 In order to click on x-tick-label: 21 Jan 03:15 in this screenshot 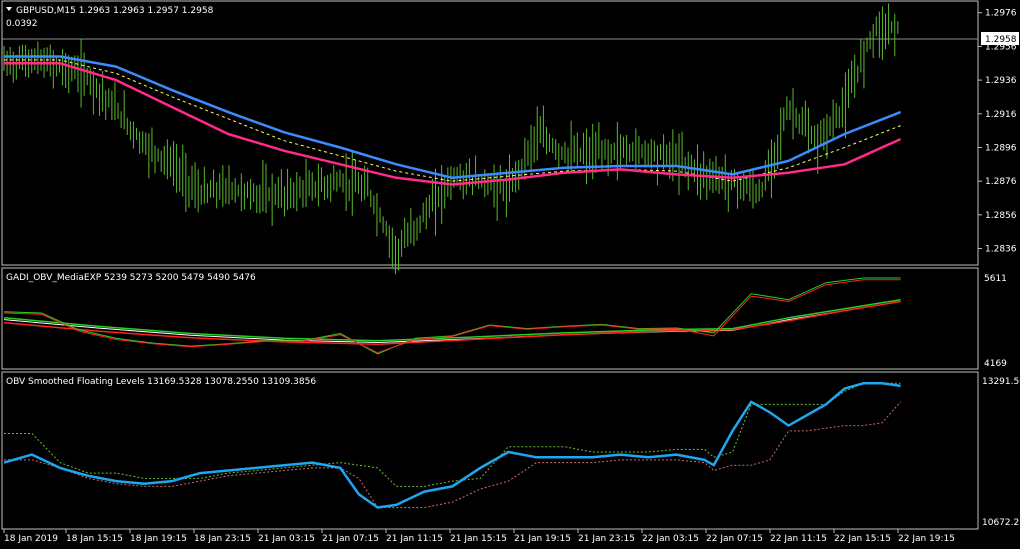, I will do `click(286, 539)`.